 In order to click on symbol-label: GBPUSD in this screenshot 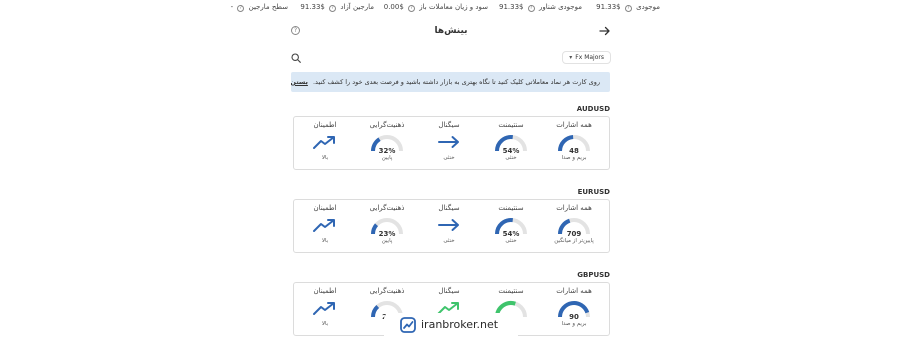, I will do `click(593, 275)`.